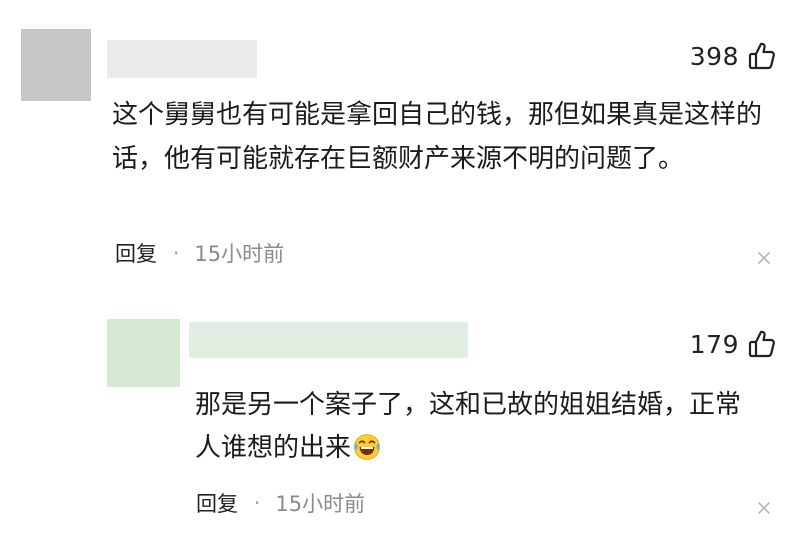 The height and width of the screenshot is (548, 810). What do you see at coordinates (714, 344) in the screenshot?
I see `like-count: 179` at bounding box center [714, 344].